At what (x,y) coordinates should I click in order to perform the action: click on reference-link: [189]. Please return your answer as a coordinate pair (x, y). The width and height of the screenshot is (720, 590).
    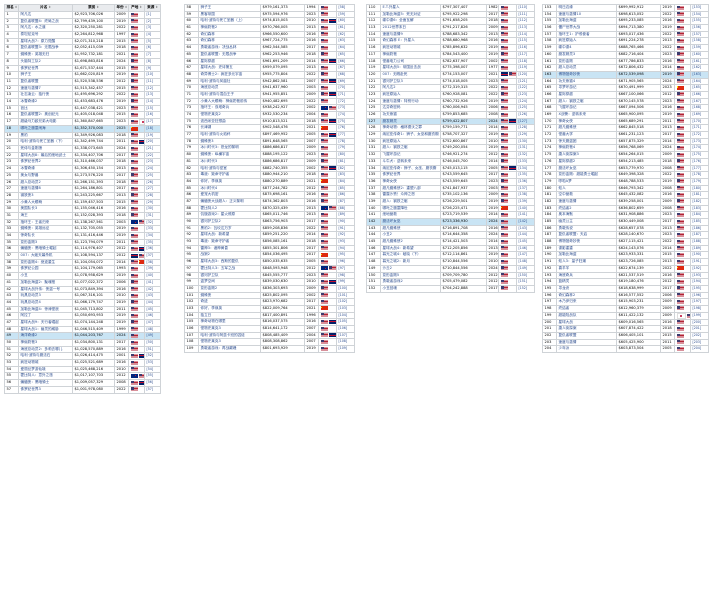
    Looking at the image, I should click on (697, 248).